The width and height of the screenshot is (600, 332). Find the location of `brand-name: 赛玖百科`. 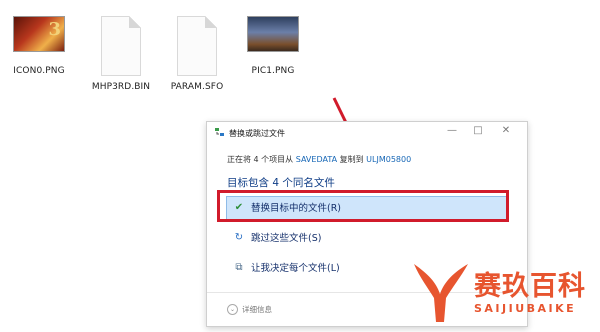

brand-name: 赛玖百科 is located at coordinates (530, 286).